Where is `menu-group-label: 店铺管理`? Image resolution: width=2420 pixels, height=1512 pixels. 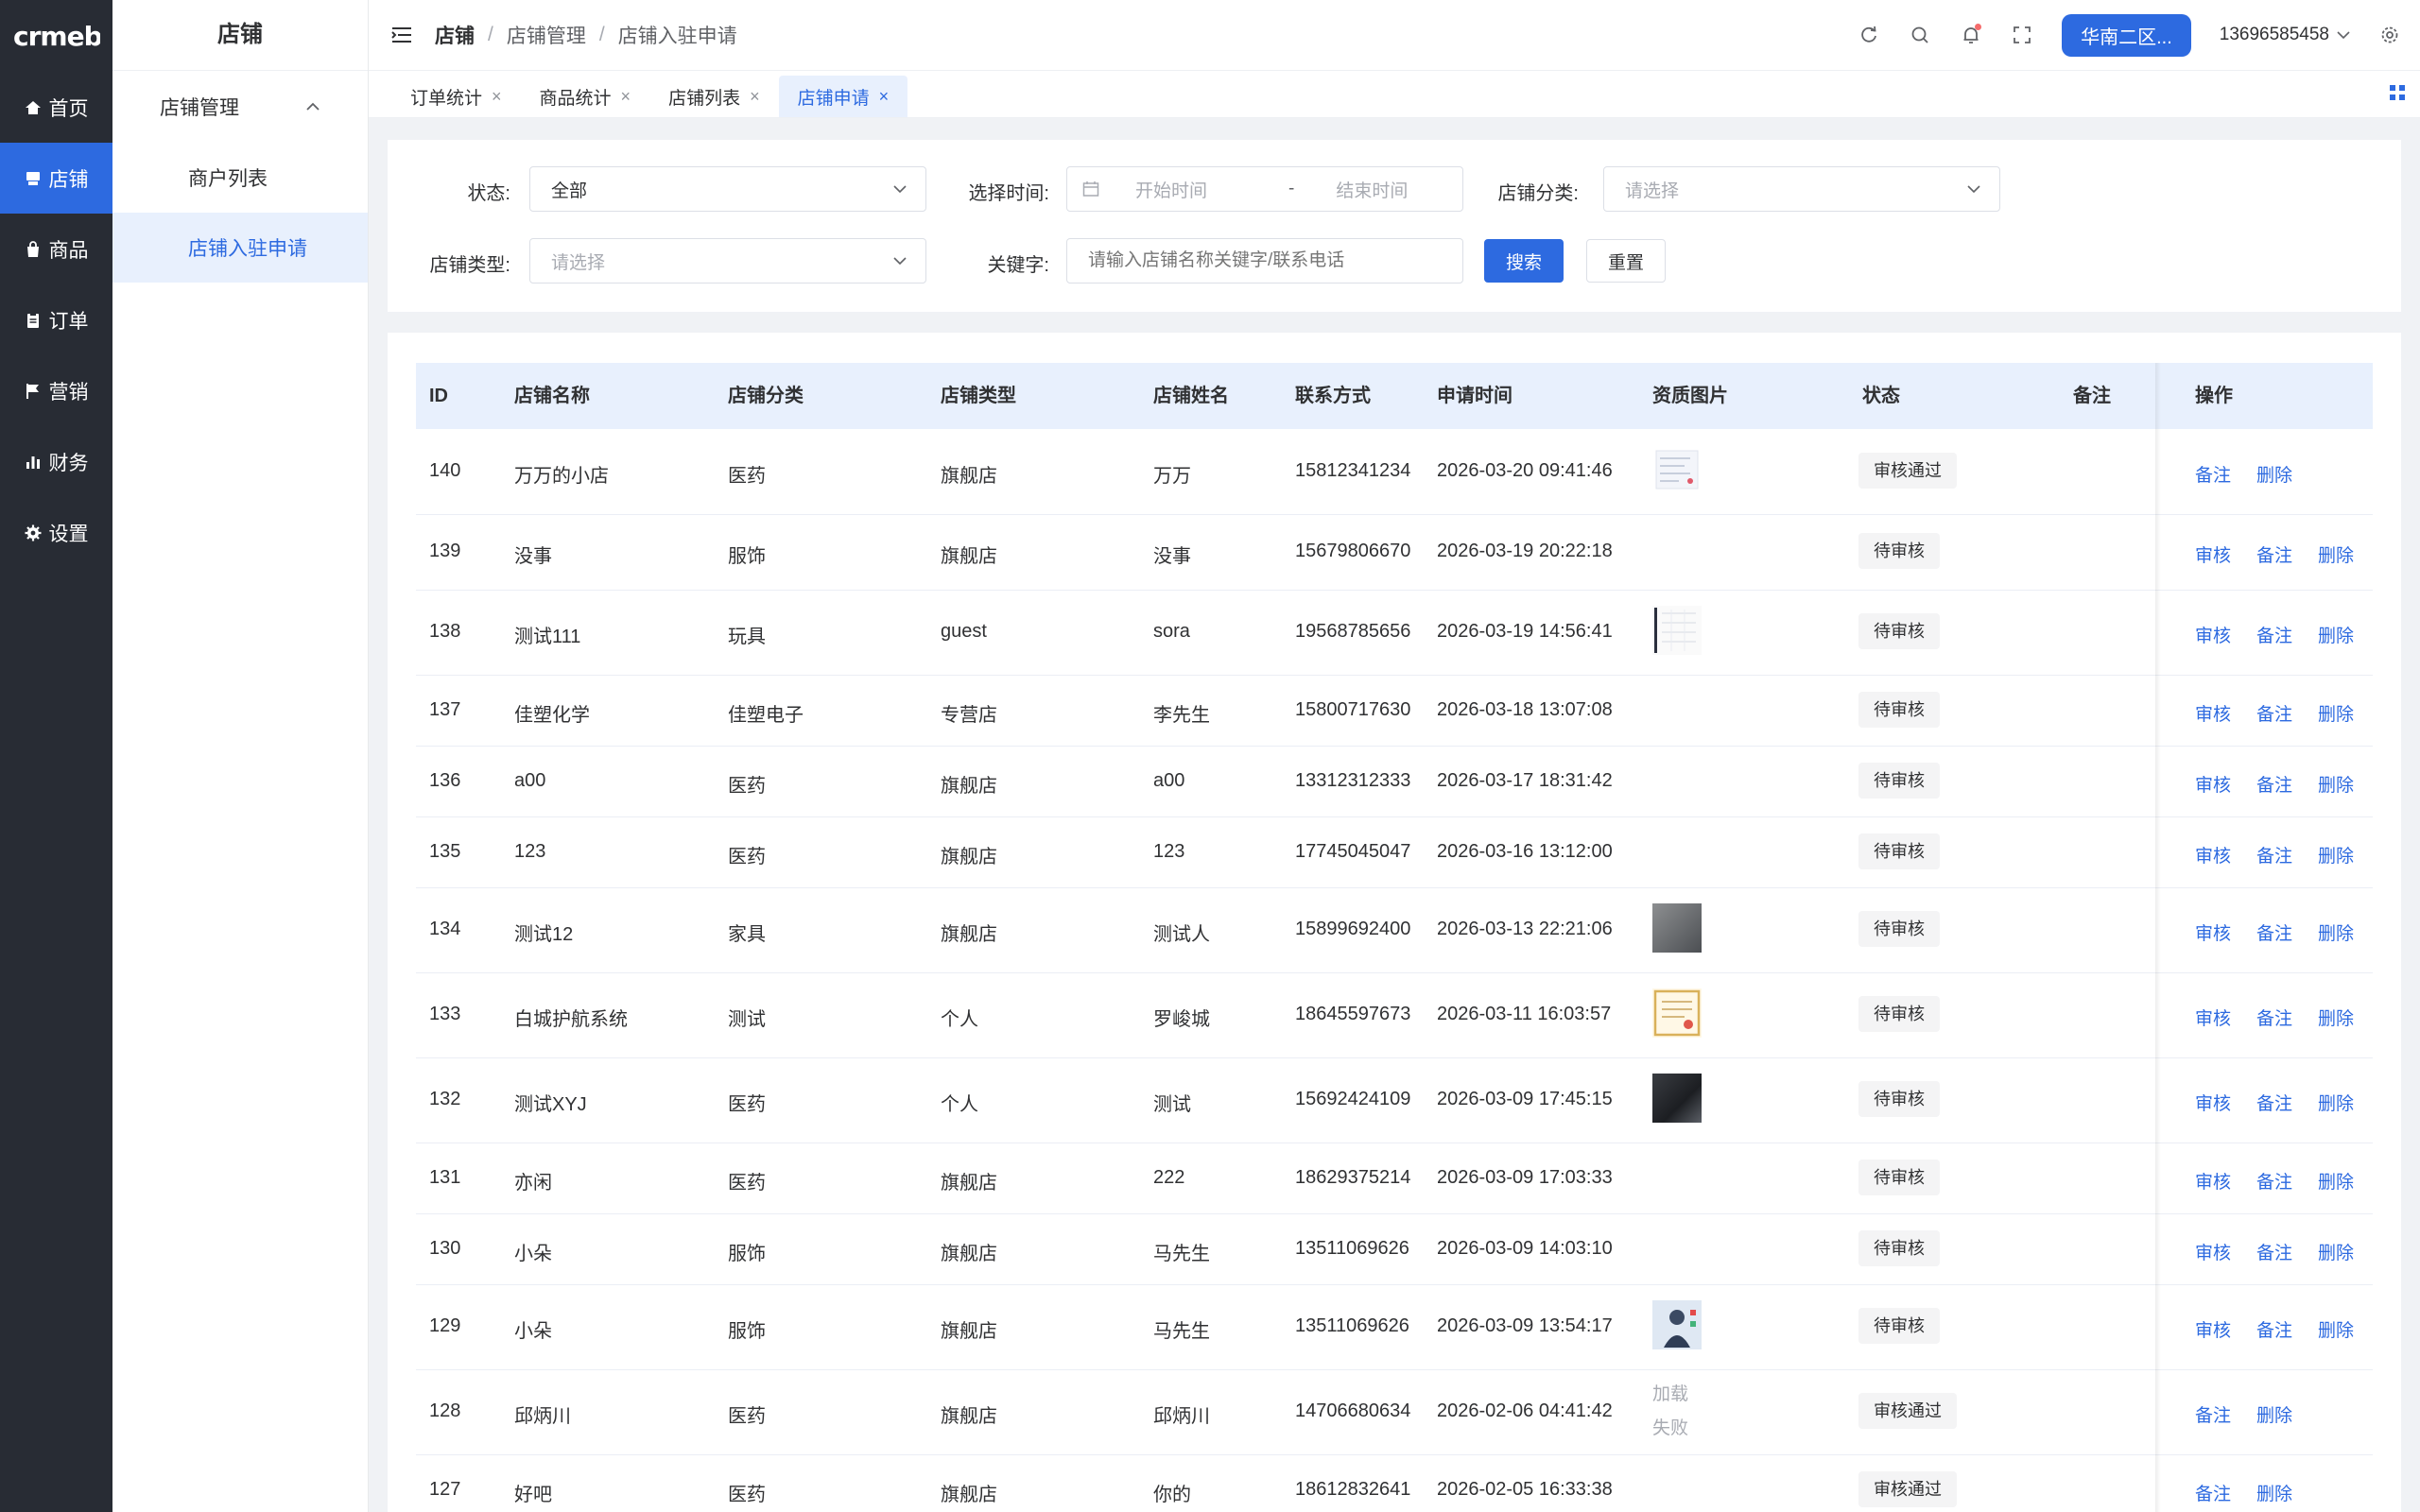 menu-group-label: 店铺管理 is located at coordinates (199, 108).